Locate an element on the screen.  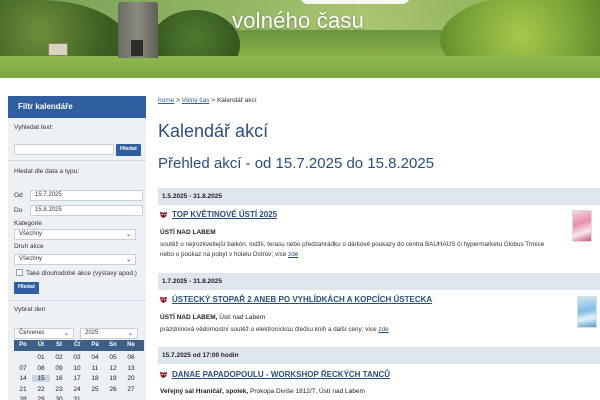
year-select-value: 2025 is located at coordinates (92, 333).